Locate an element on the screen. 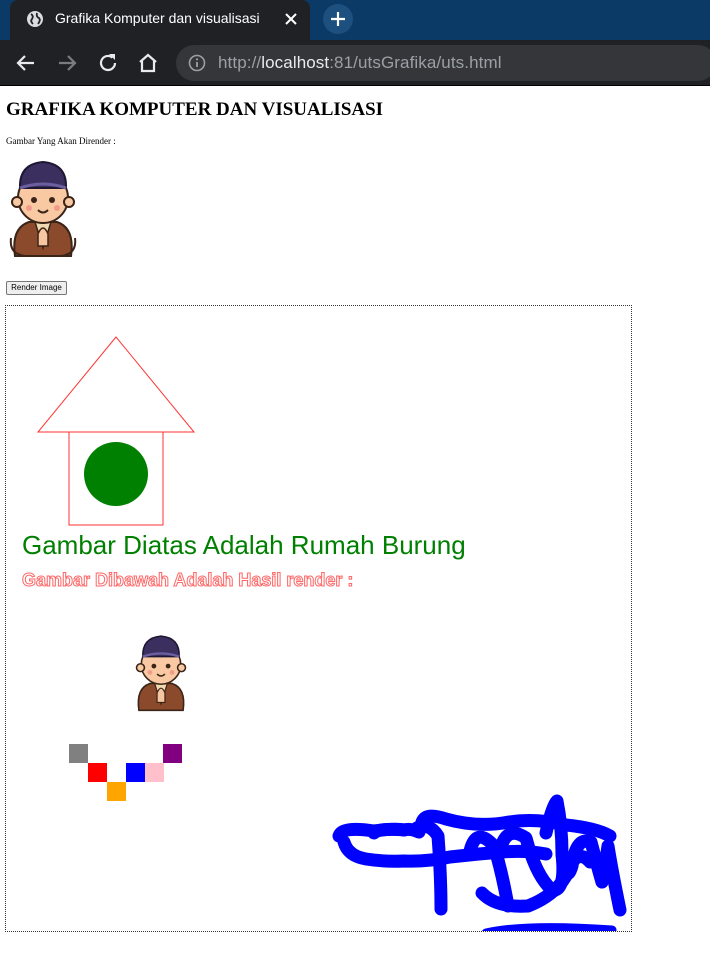 Image resolution: width=710 pixels, height=956 pixels. pixel-gray is located at coordinates (78, 753).